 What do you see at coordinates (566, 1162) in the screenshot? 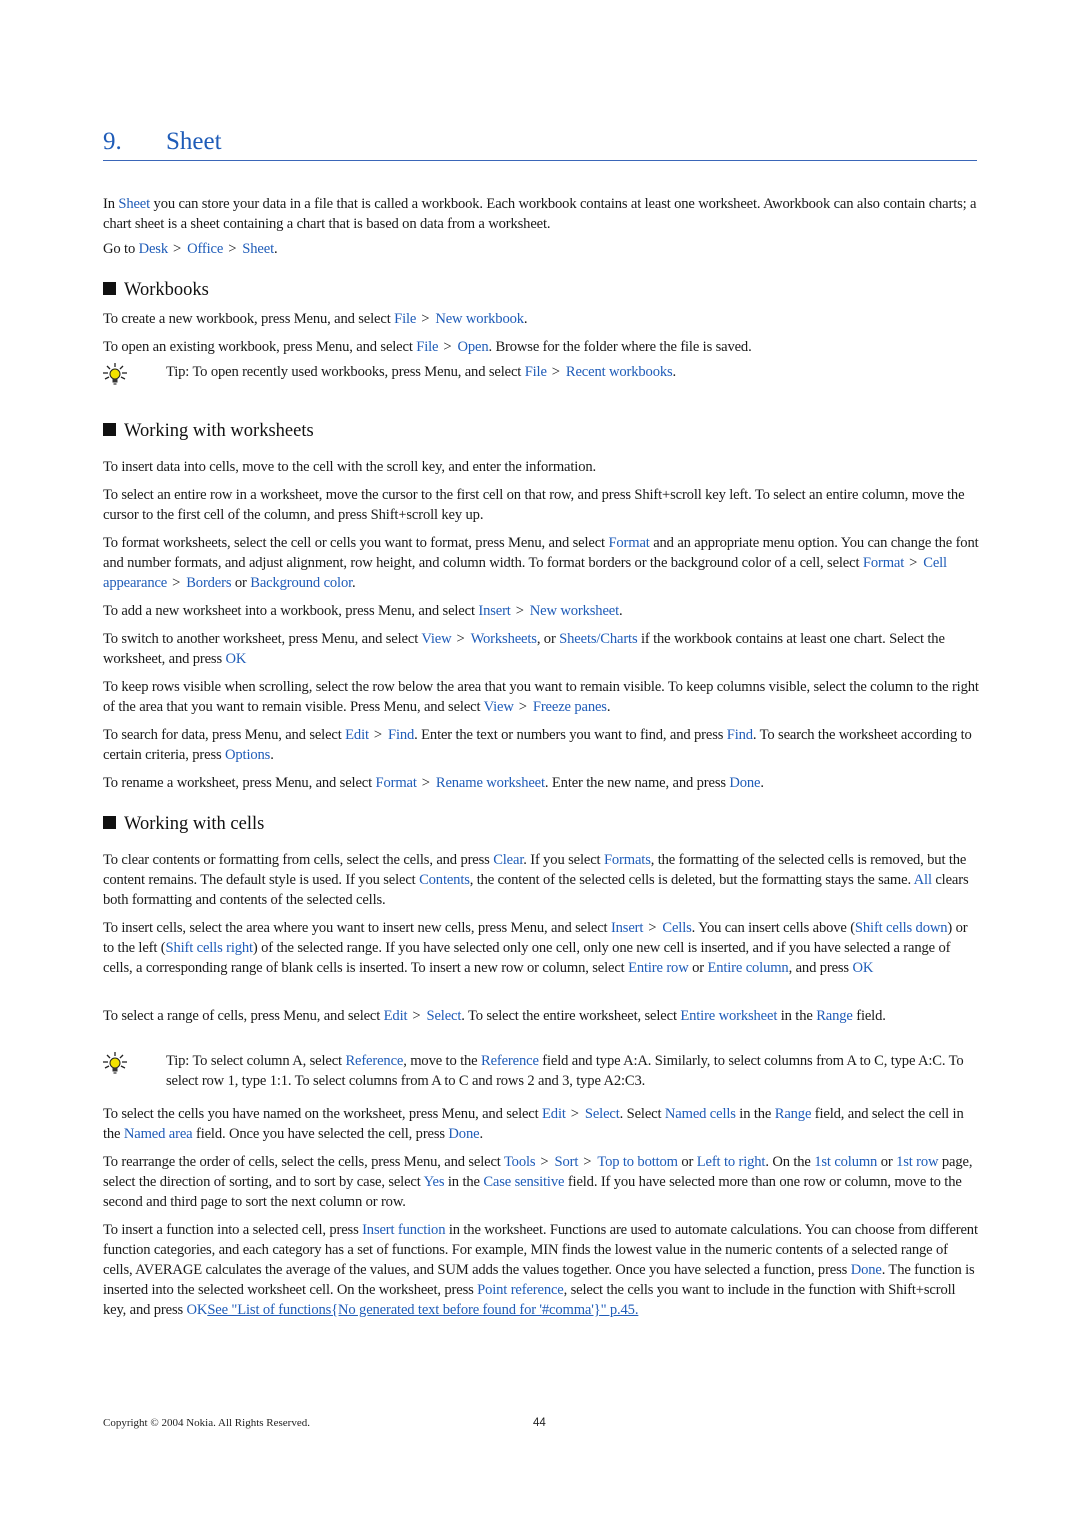
I see `menu-reference-link: Sort` at bounding box center [566, 1162].